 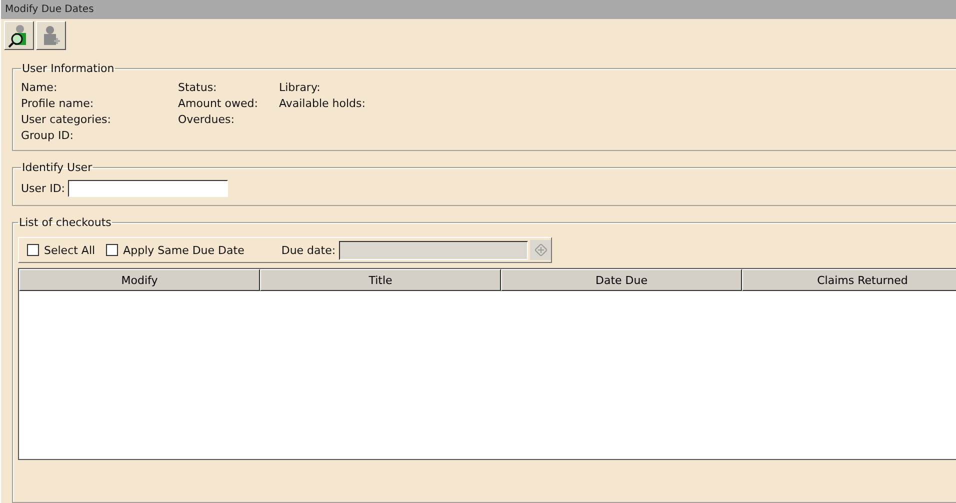 I want to click on field-label: Overdues:, so click(x=207, y=119).